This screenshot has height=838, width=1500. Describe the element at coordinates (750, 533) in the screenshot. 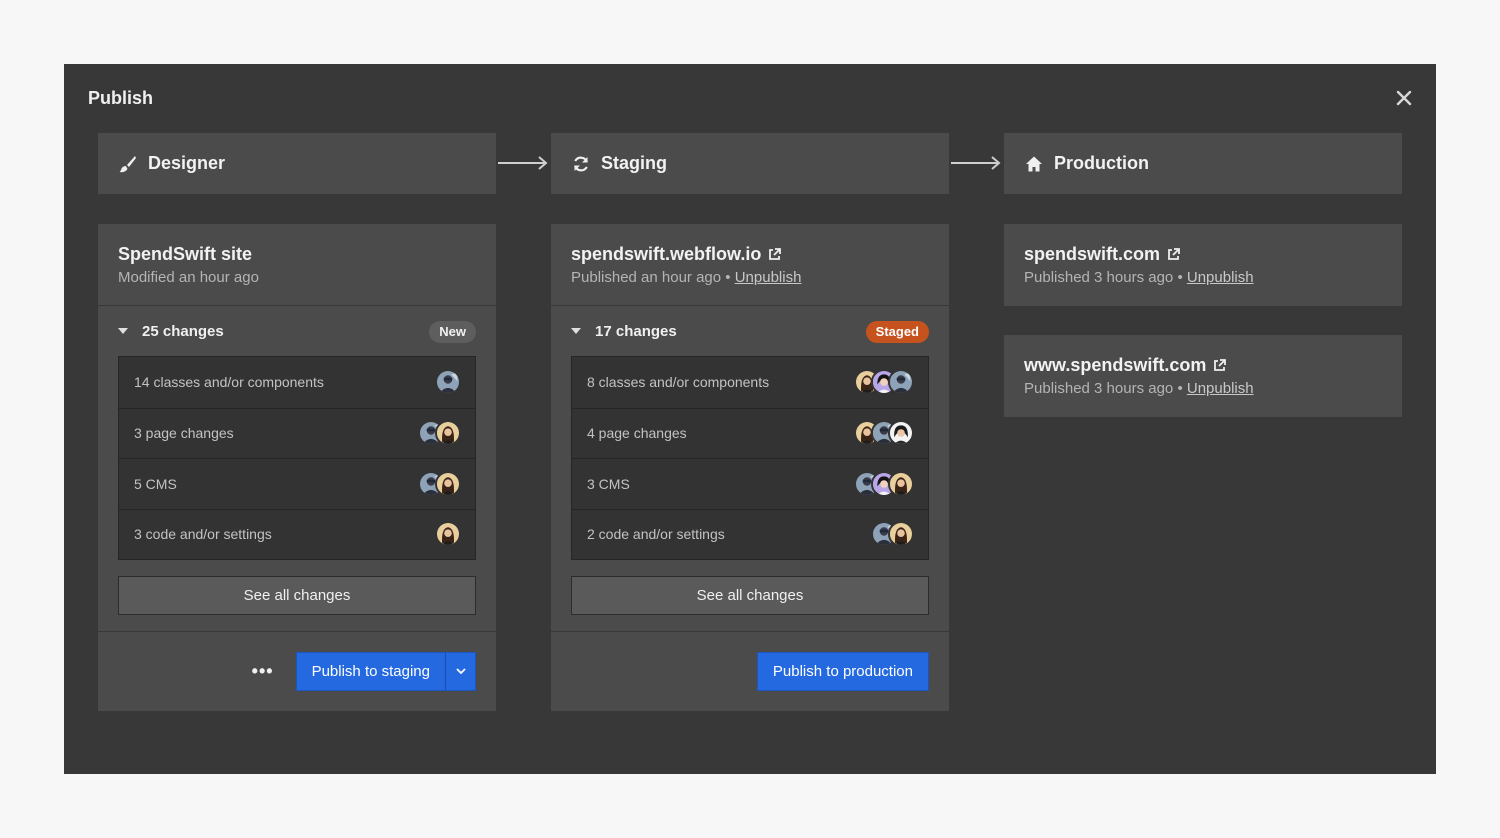

I see `list-item: 2 code and/or settings` at that location.